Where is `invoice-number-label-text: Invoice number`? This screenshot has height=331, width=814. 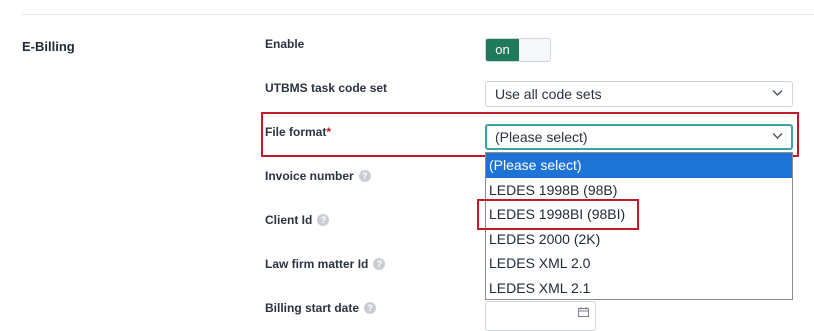
invoice-number-label-text: Invoice number is located at coordinates (309, 176).